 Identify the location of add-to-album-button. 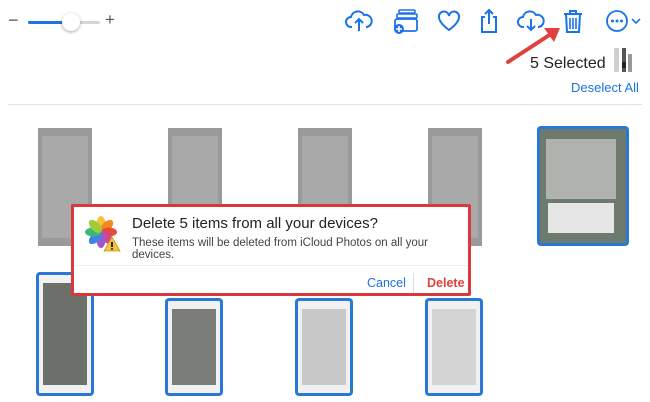
(405, 21).